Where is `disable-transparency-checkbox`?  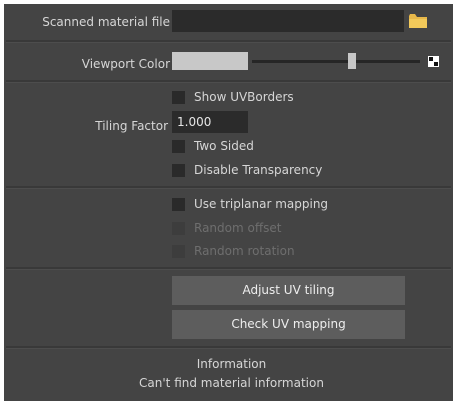
disable-transparency-checkbox is located at coordinates (178, 170).